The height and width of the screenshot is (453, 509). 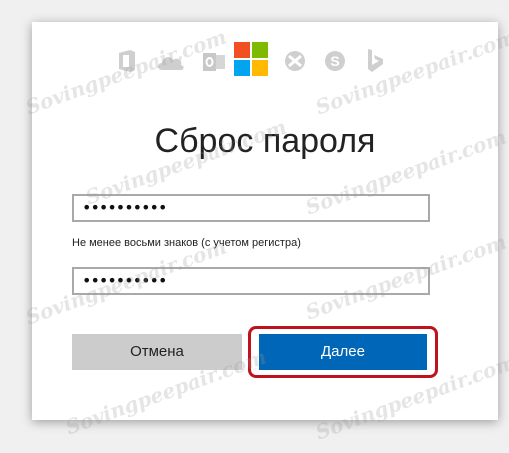 I want to click on page-title: Сброс пароля, so click(x=265, y=141).